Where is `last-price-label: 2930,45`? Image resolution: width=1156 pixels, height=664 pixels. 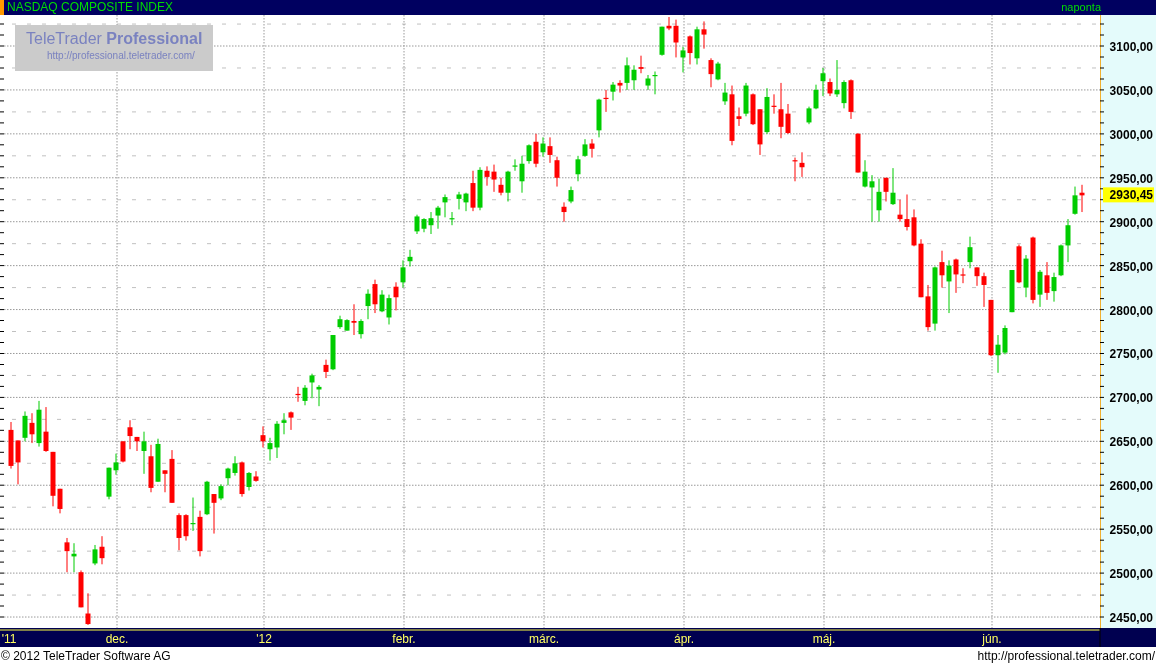 last-price-label: 2930,45 is located at coordinates (1128, 195).